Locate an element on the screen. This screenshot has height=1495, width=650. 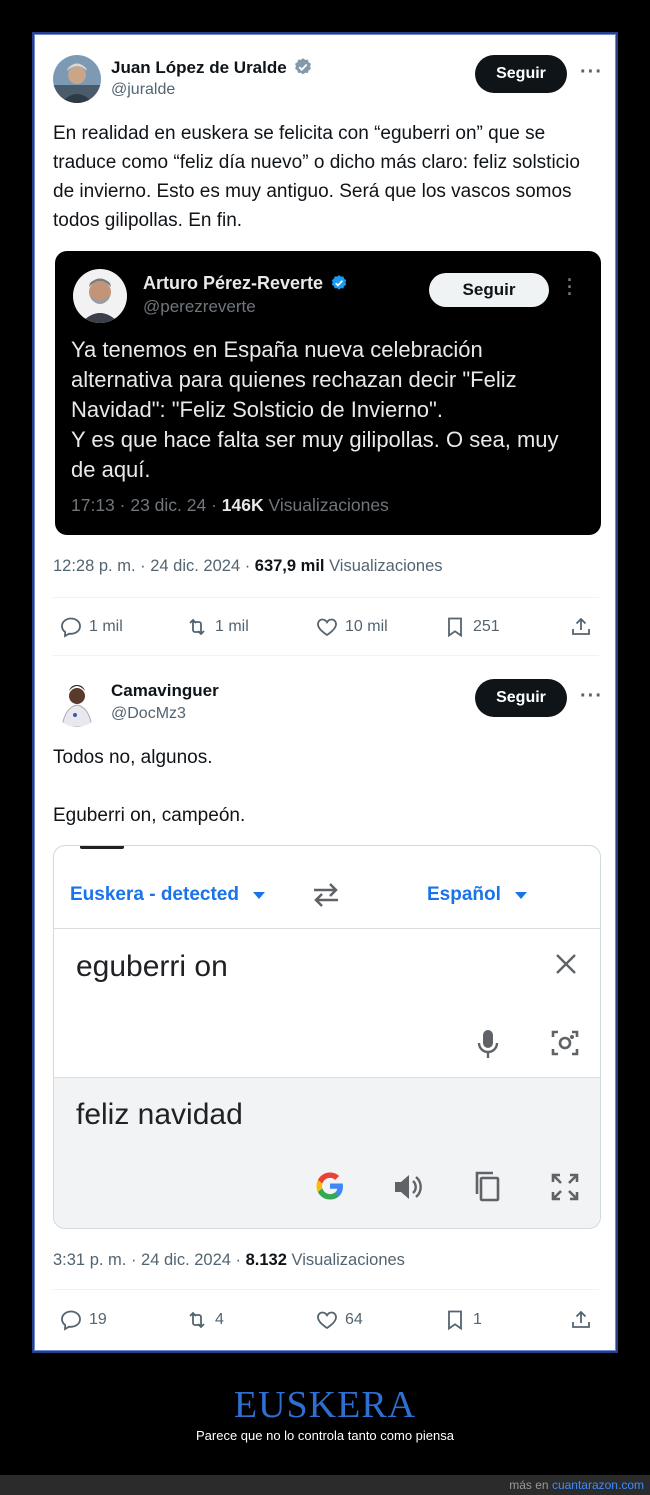
quoted-author-handle: @perezreverte is located at coordinates (199, 307).